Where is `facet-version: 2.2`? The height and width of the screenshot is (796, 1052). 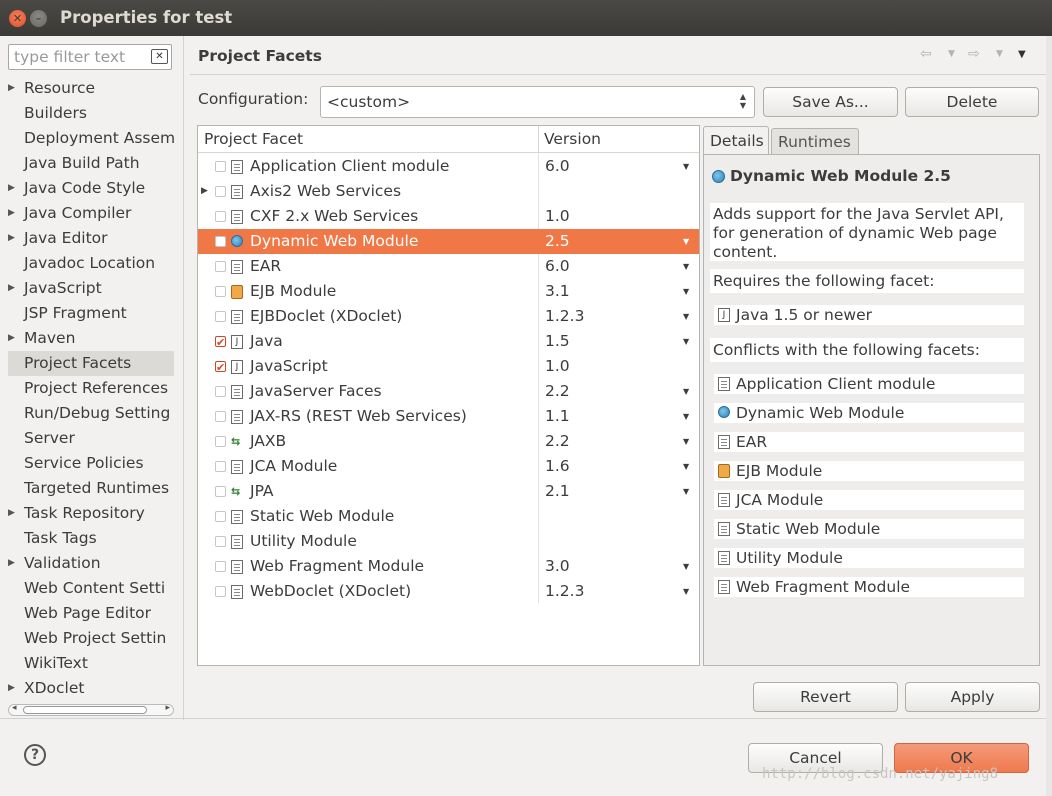 facet-version: 2.2 is located at coordinates (557, 391).